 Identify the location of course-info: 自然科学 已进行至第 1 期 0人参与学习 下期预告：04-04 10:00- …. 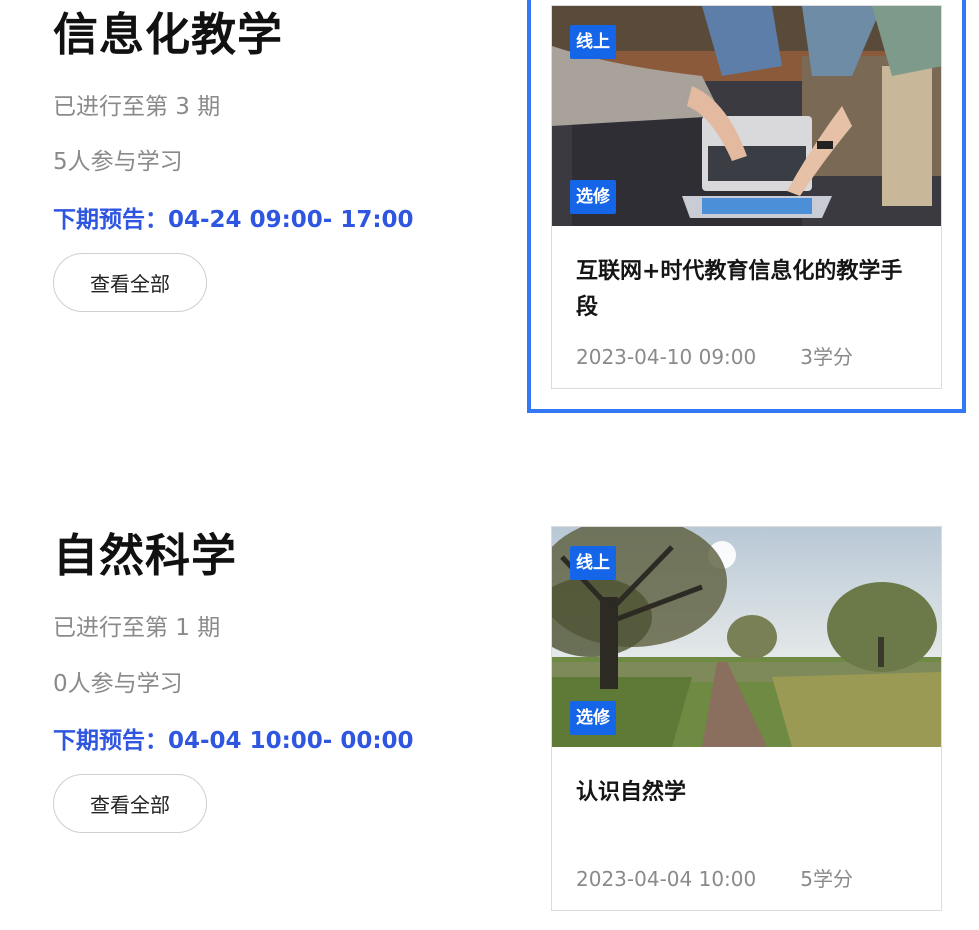
(273, 679).